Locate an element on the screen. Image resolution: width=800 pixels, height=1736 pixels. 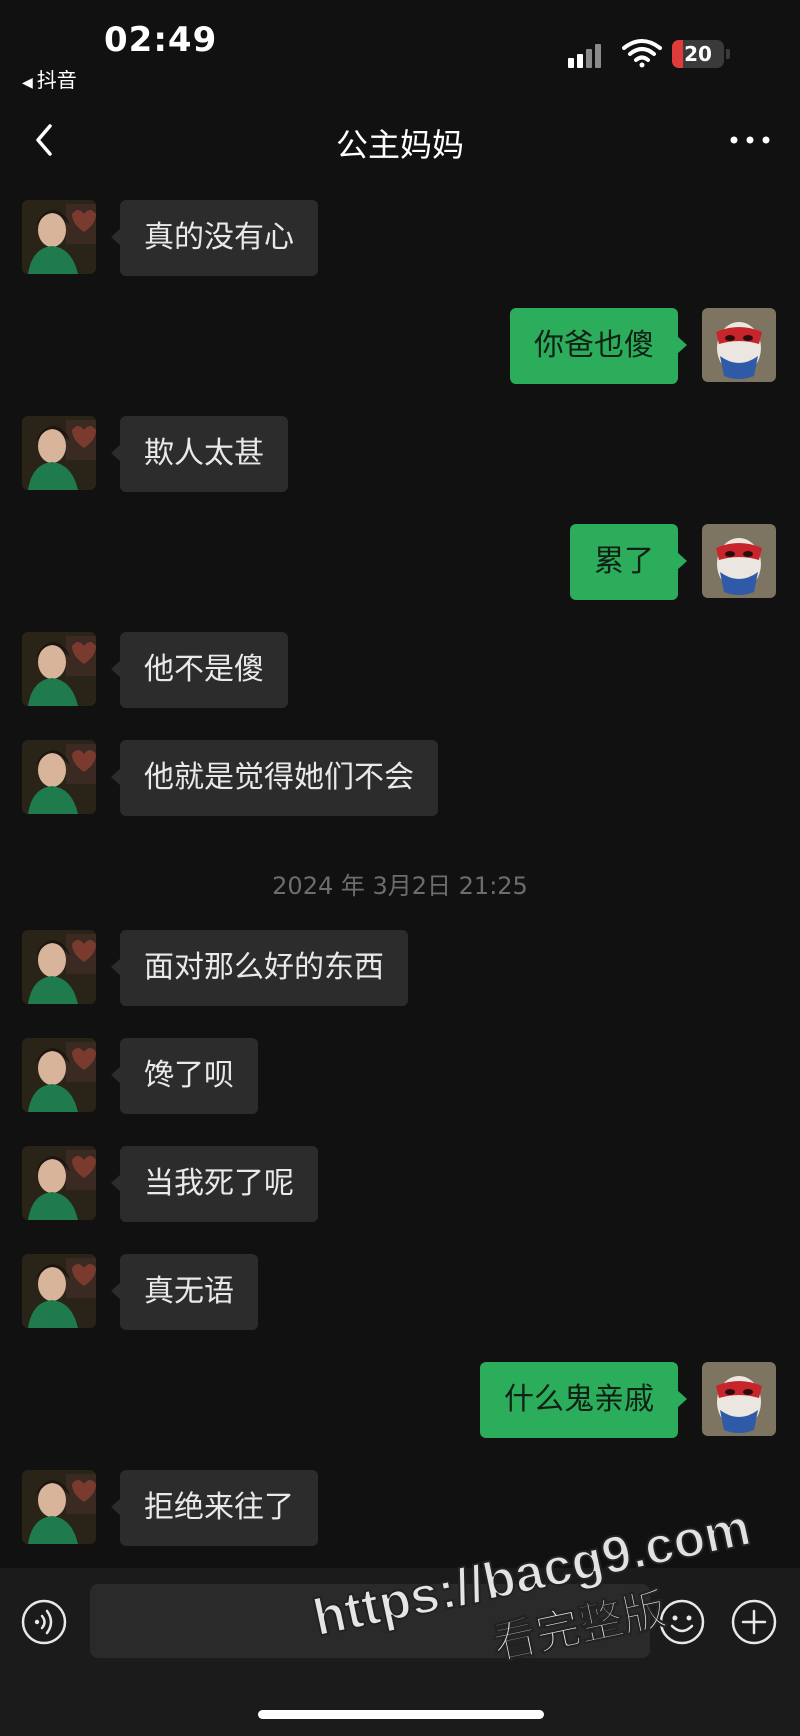
message-timestamp: 2024 年 3月2日 21:25 is located at coordinates (400, 886).